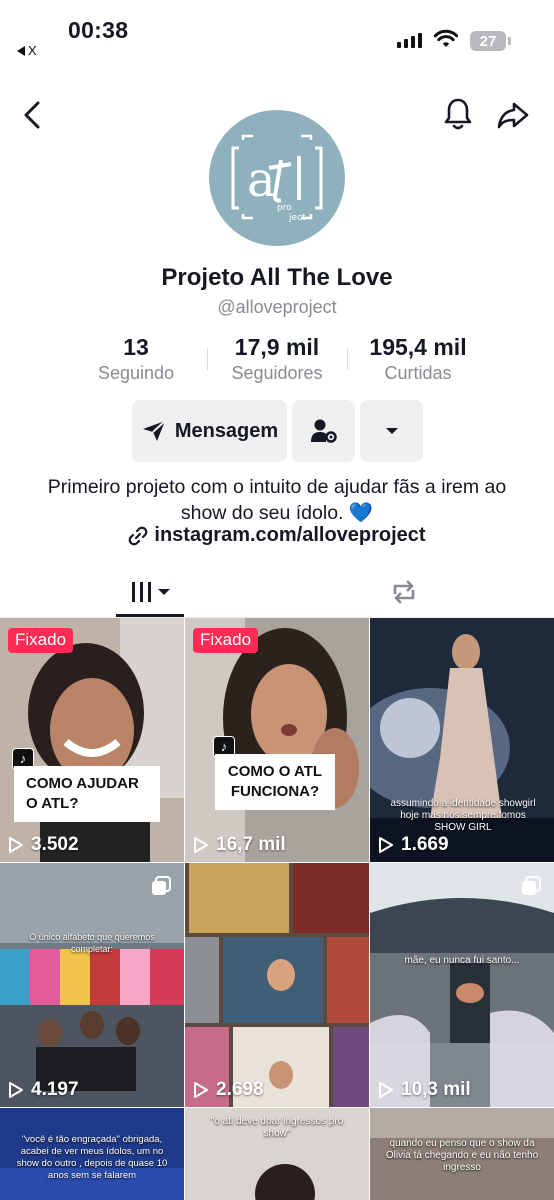 The height and width of the screenshot is (1200, 554). I want to click on video-overlay-text: "o atl deve doar ingressos pro show", so click(277, 1127).